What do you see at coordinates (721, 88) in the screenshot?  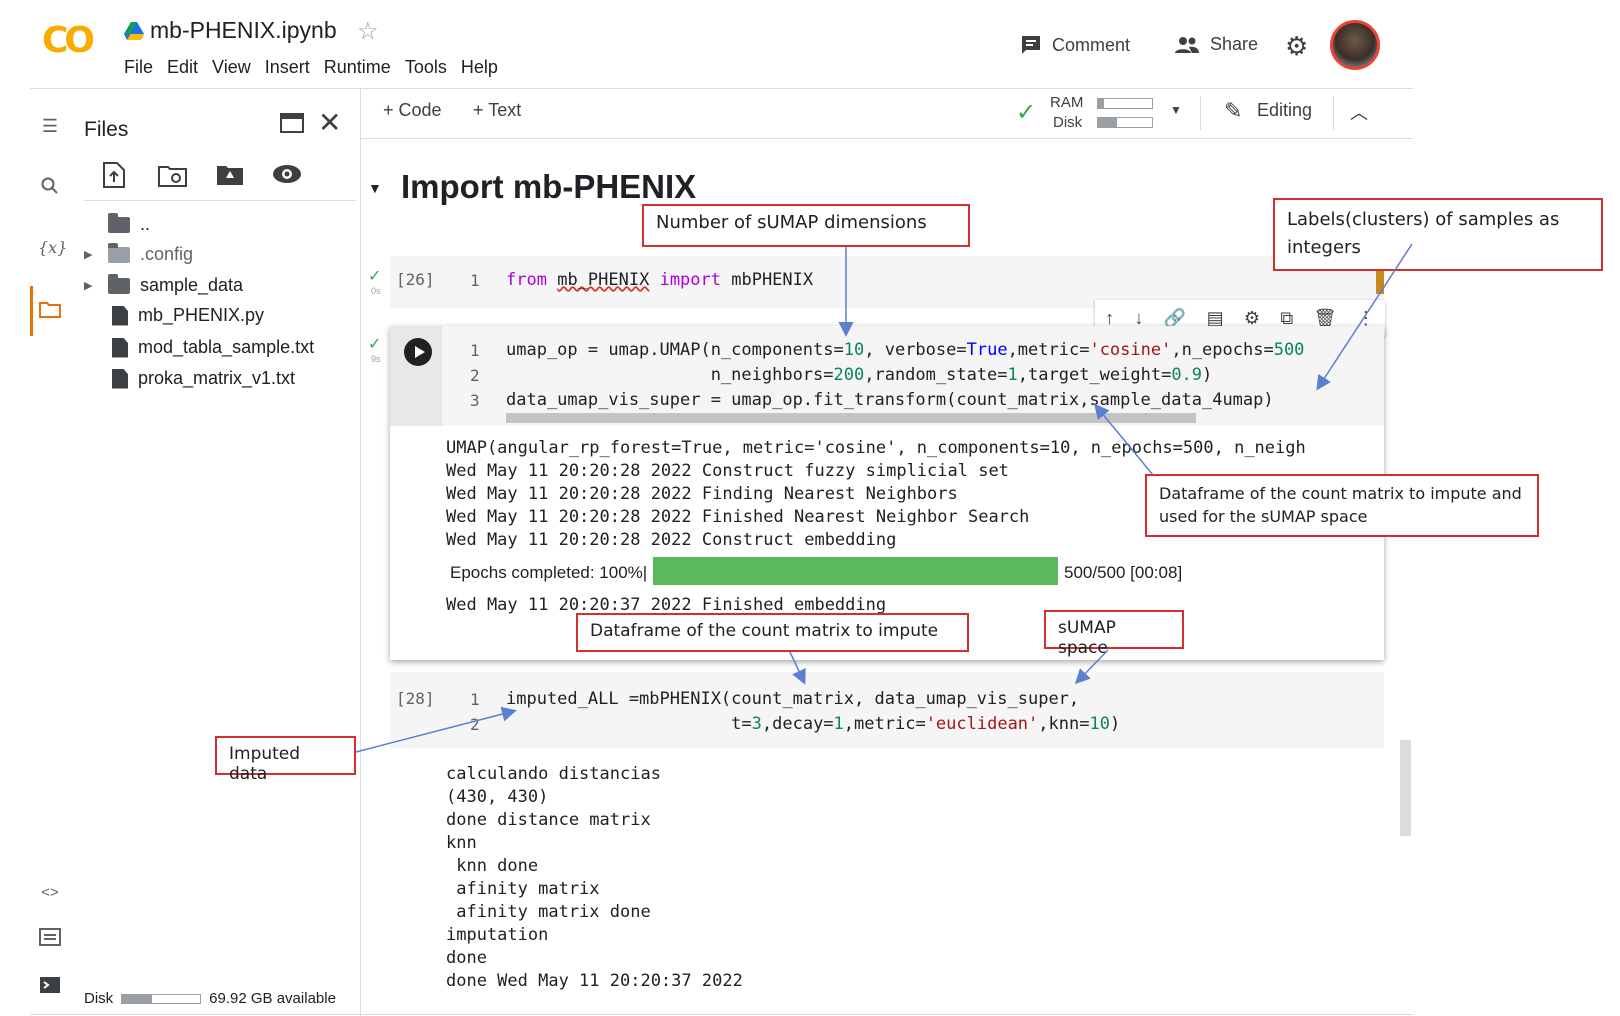 I see `header-divider` at bounding box center [721, 88].